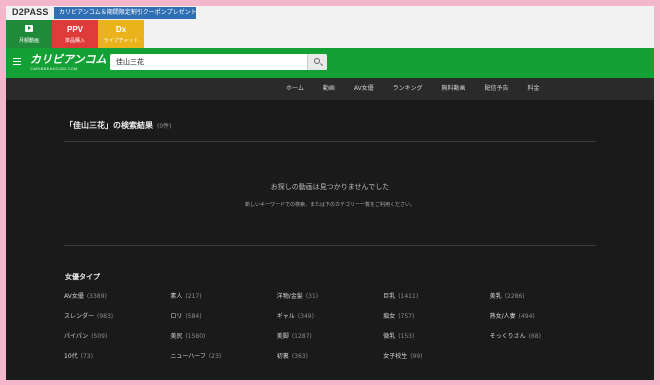 This screenshot has height=385, width=660. What do you see at coordinates (28, 40) in the screenshot?
I see `tile-label: 月額動画` at bounding box center [28, 40].